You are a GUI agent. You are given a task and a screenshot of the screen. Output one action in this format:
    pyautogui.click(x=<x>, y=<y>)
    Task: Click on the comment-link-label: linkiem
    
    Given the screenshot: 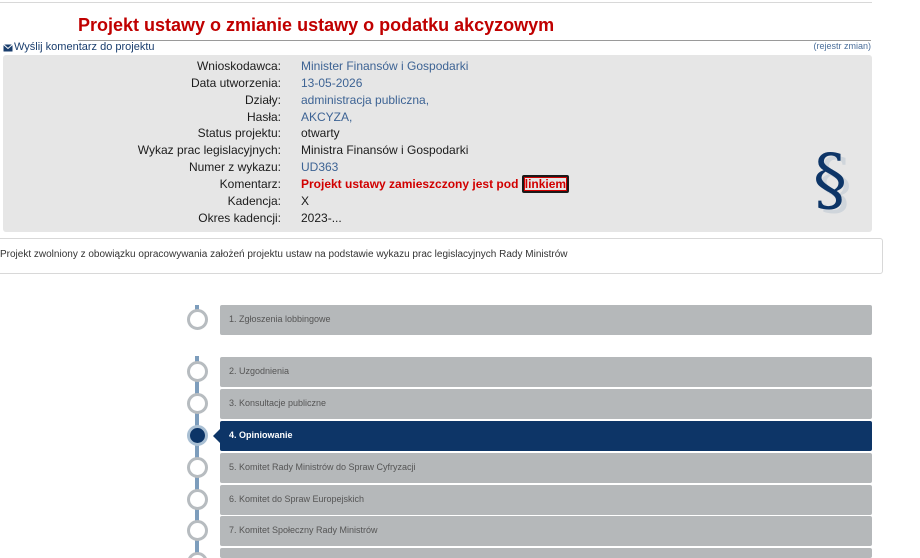 What is the action you would take?
    pyautogui.click(x=545, y=184)
    